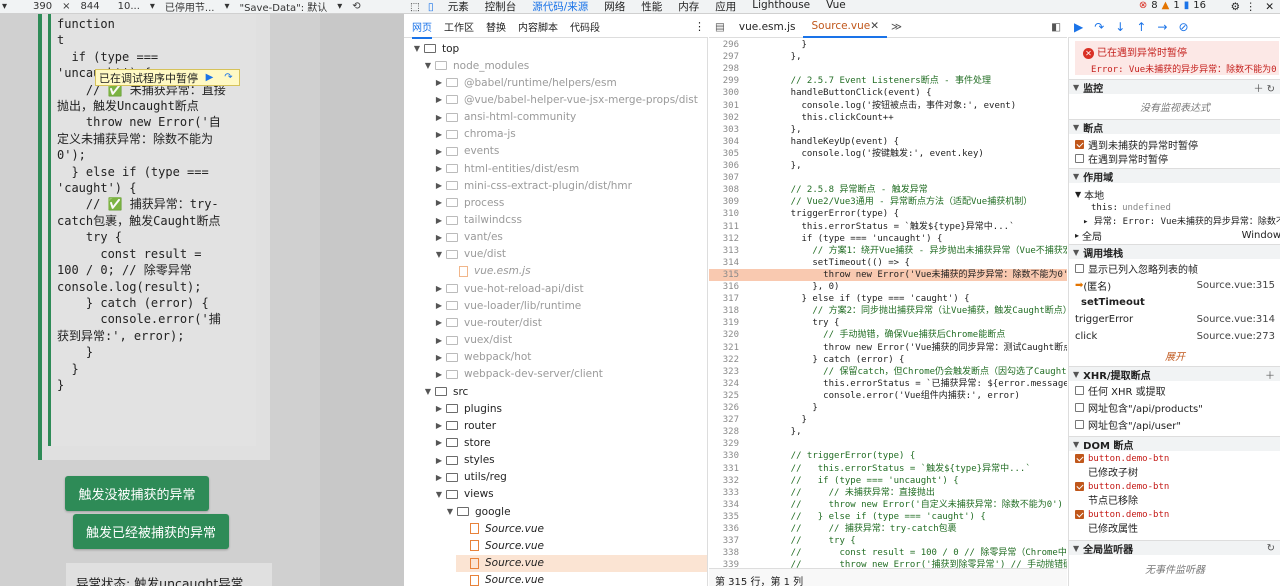  I want to click on line-number: 300, so click(724, 93).